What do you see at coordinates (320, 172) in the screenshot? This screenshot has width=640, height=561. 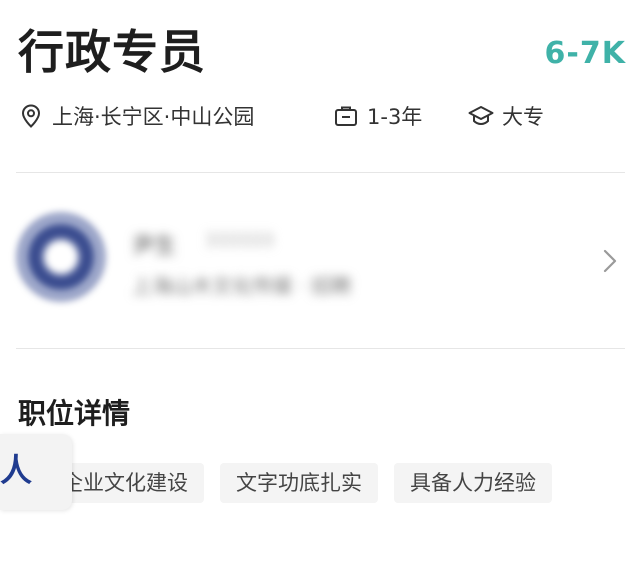 I see `divider-top` at bounding box center [320, 172].